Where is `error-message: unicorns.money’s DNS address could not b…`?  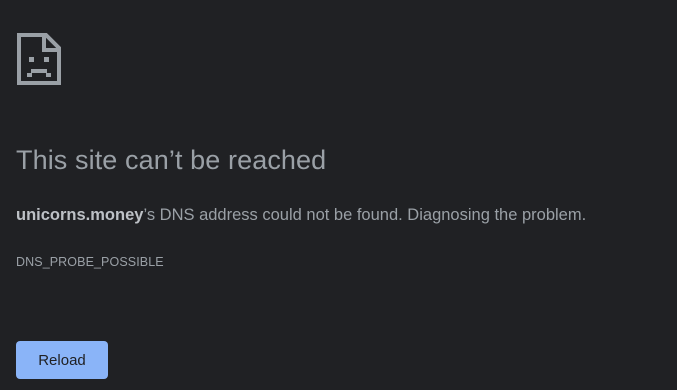
error-message: unicorns.money’s DNS address could not b… is located at coordinates (301, 215).